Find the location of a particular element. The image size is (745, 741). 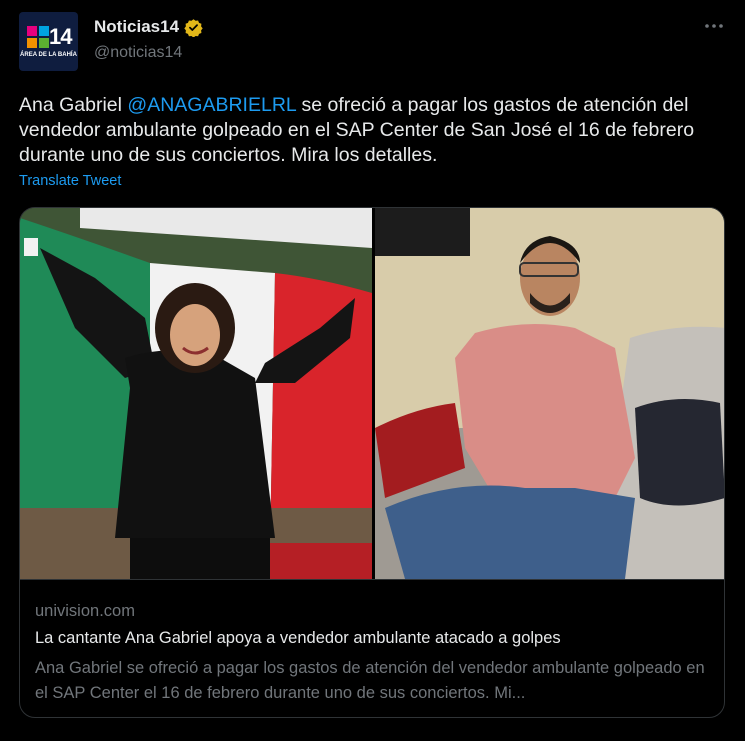

univision-logo-icon is located at coordinates (38, 37).